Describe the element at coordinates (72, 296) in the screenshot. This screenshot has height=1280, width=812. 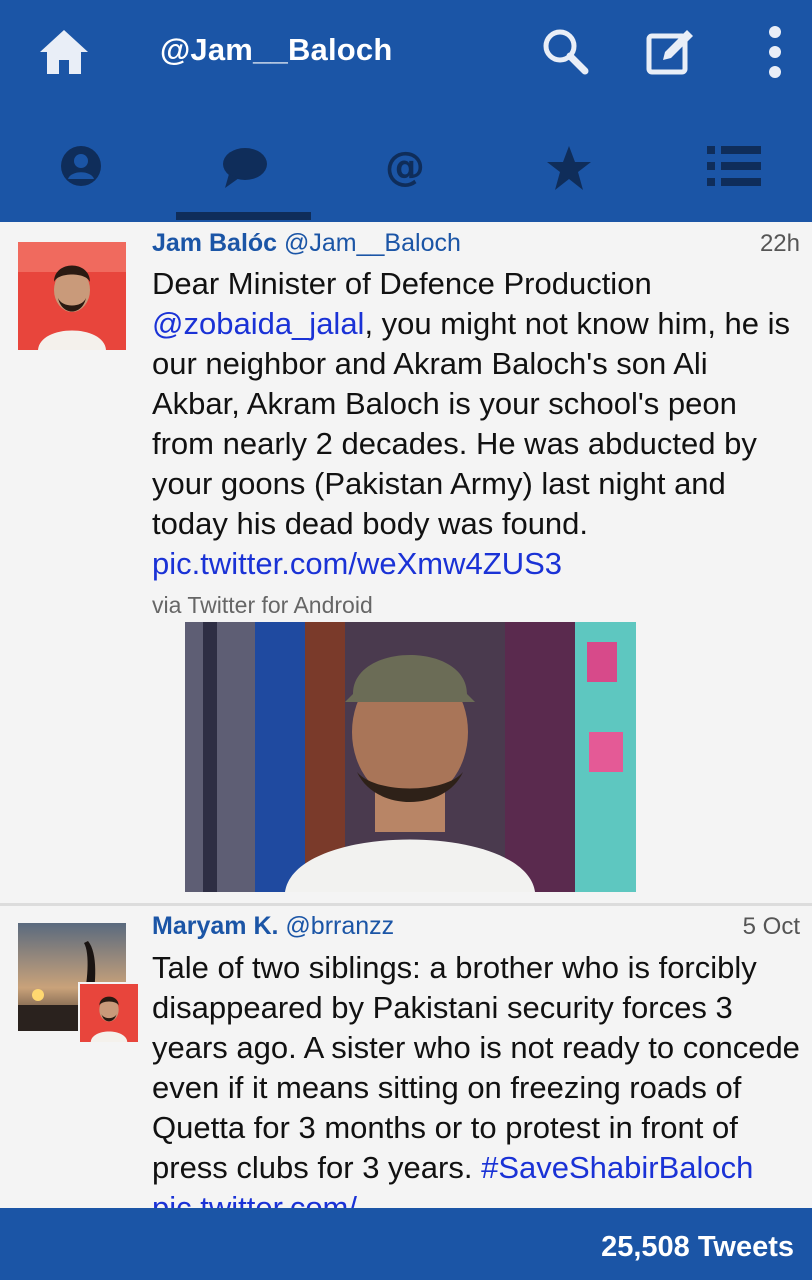
I see `avatar` at that location.